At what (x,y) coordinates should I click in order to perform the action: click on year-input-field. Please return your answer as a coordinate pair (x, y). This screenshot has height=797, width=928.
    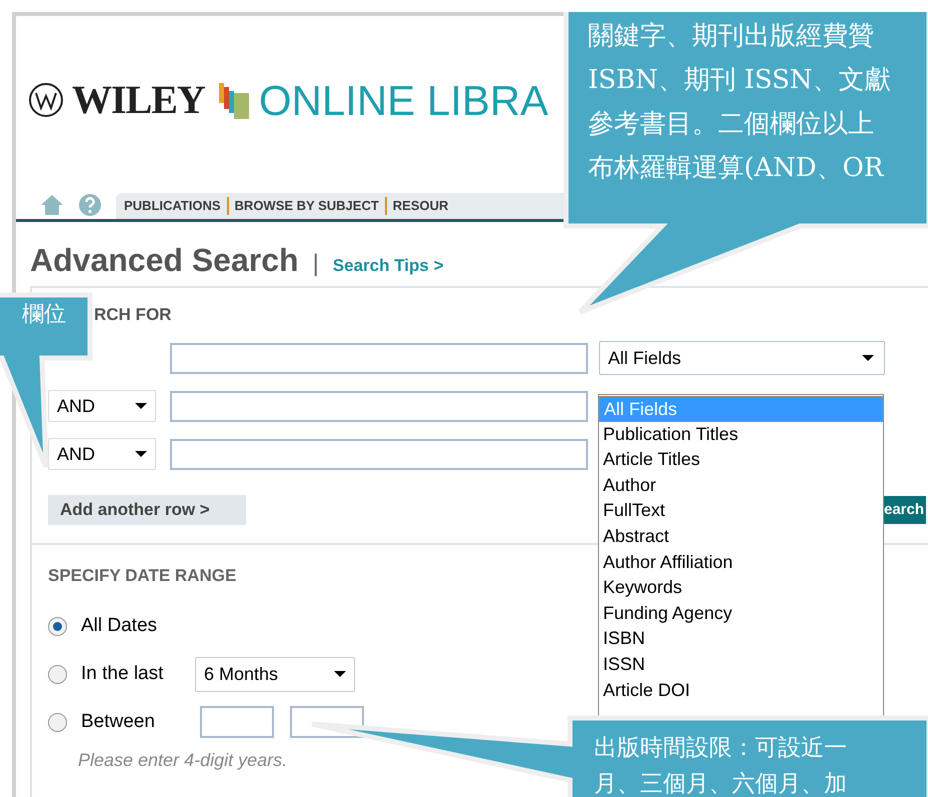
    Looking at the image, I should click on (237, 722).